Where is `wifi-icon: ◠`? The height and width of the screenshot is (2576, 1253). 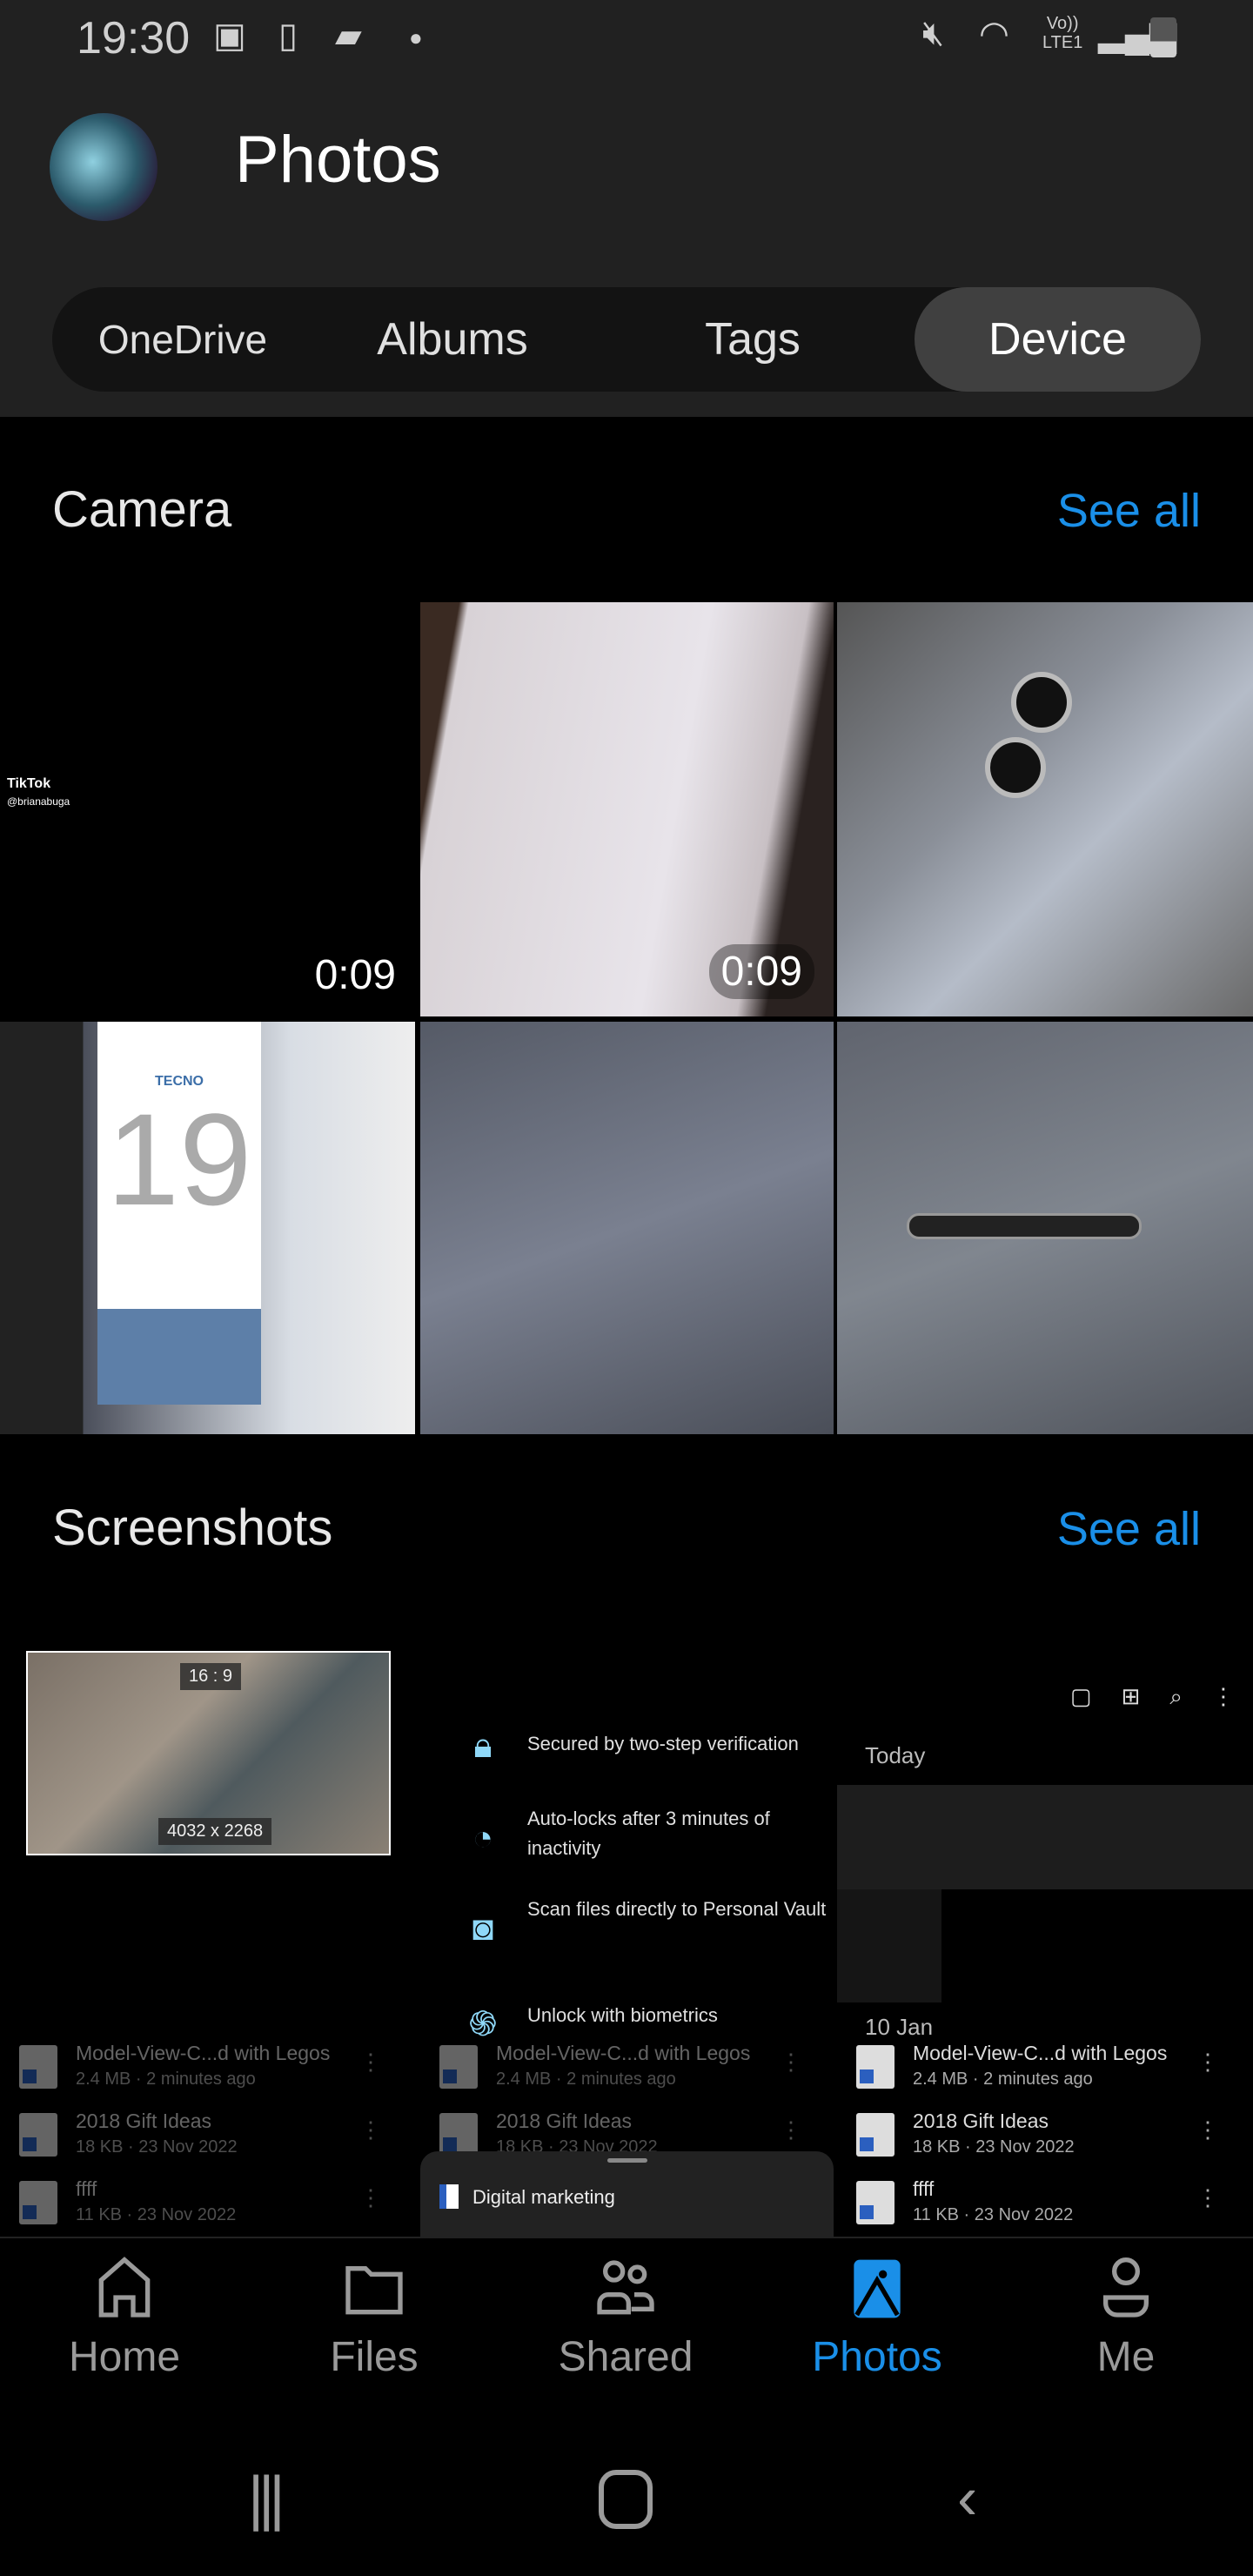
wifi-icon: ◠ is located at coordinates (994, 34).